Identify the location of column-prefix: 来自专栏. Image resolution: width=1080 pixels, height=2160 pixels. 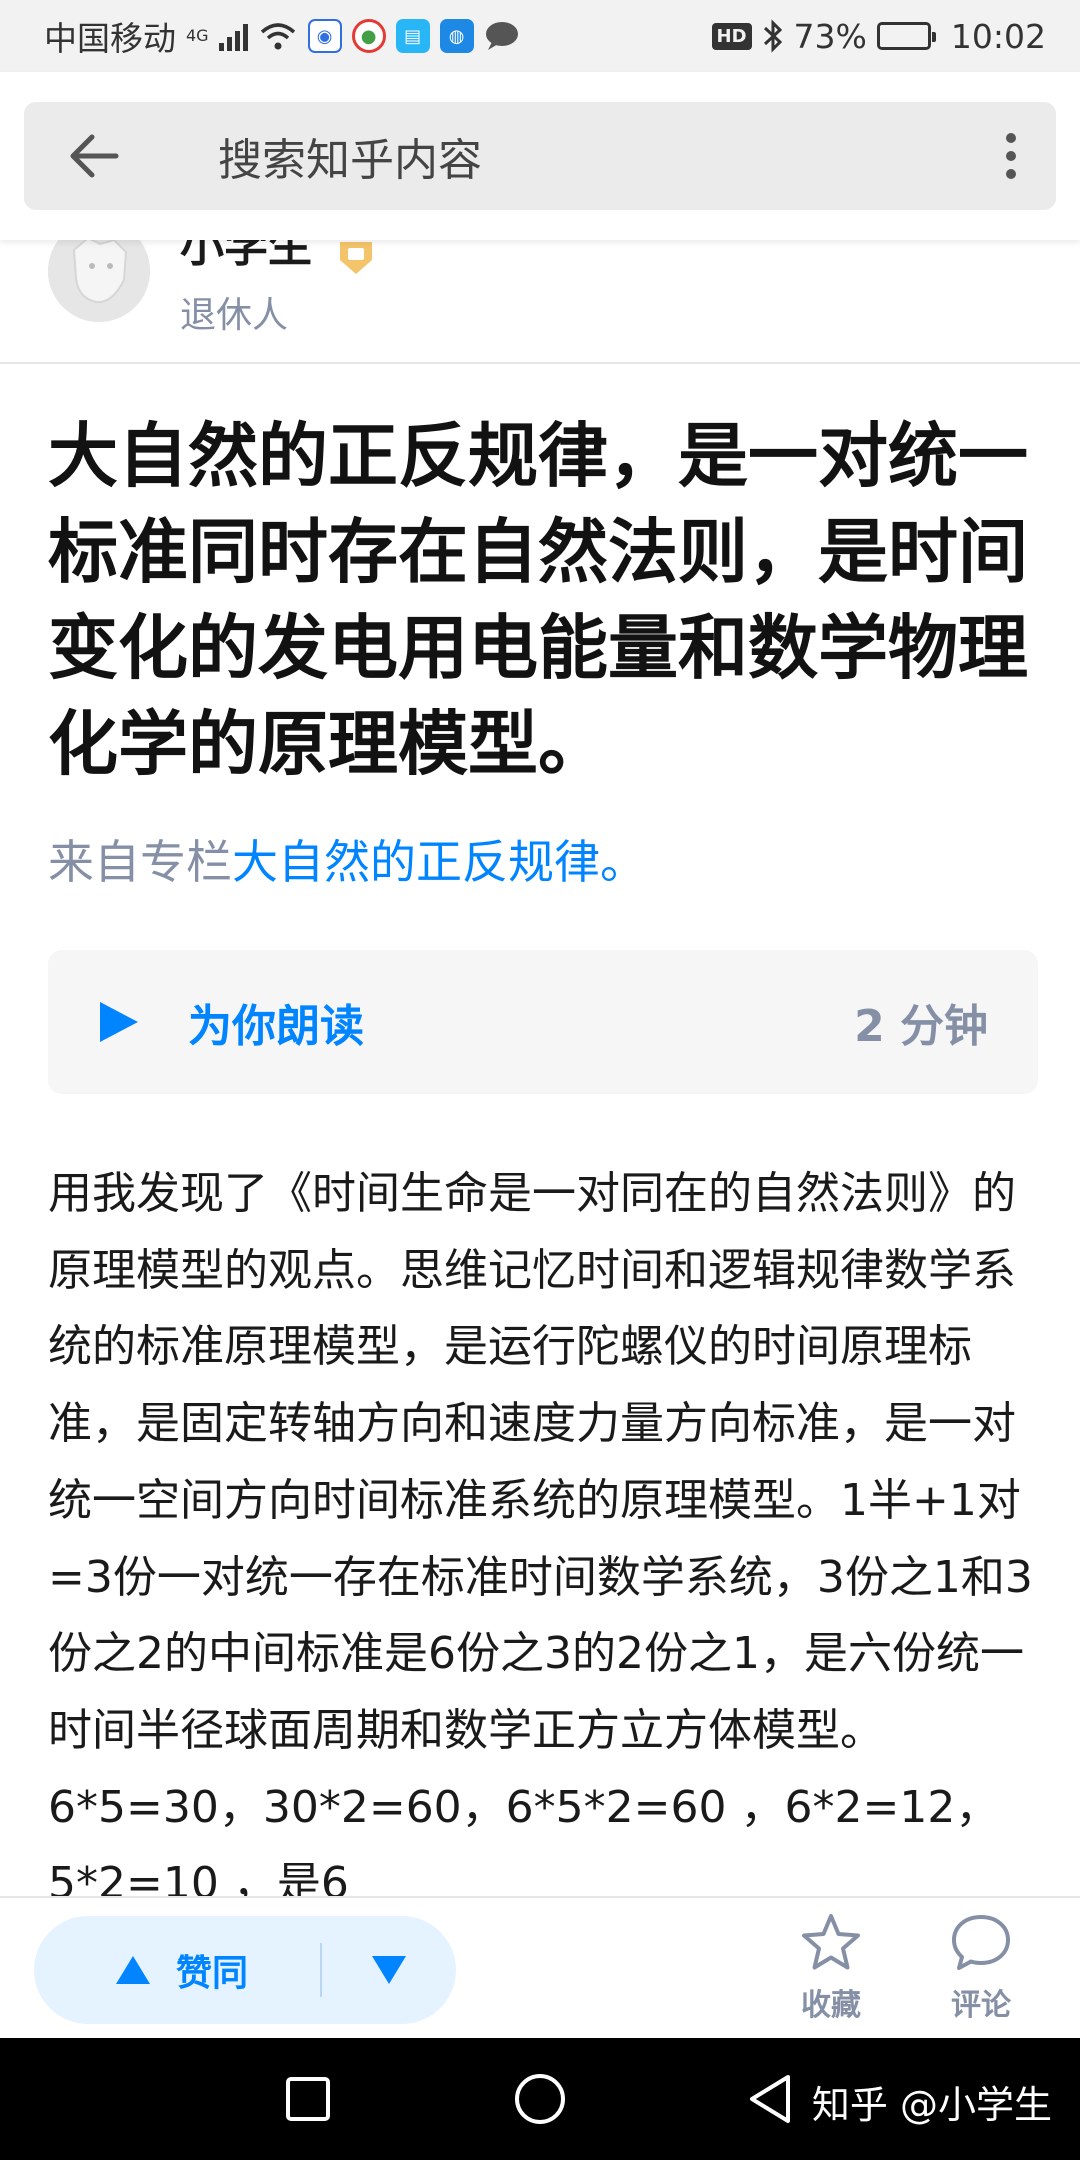
(140, 862).